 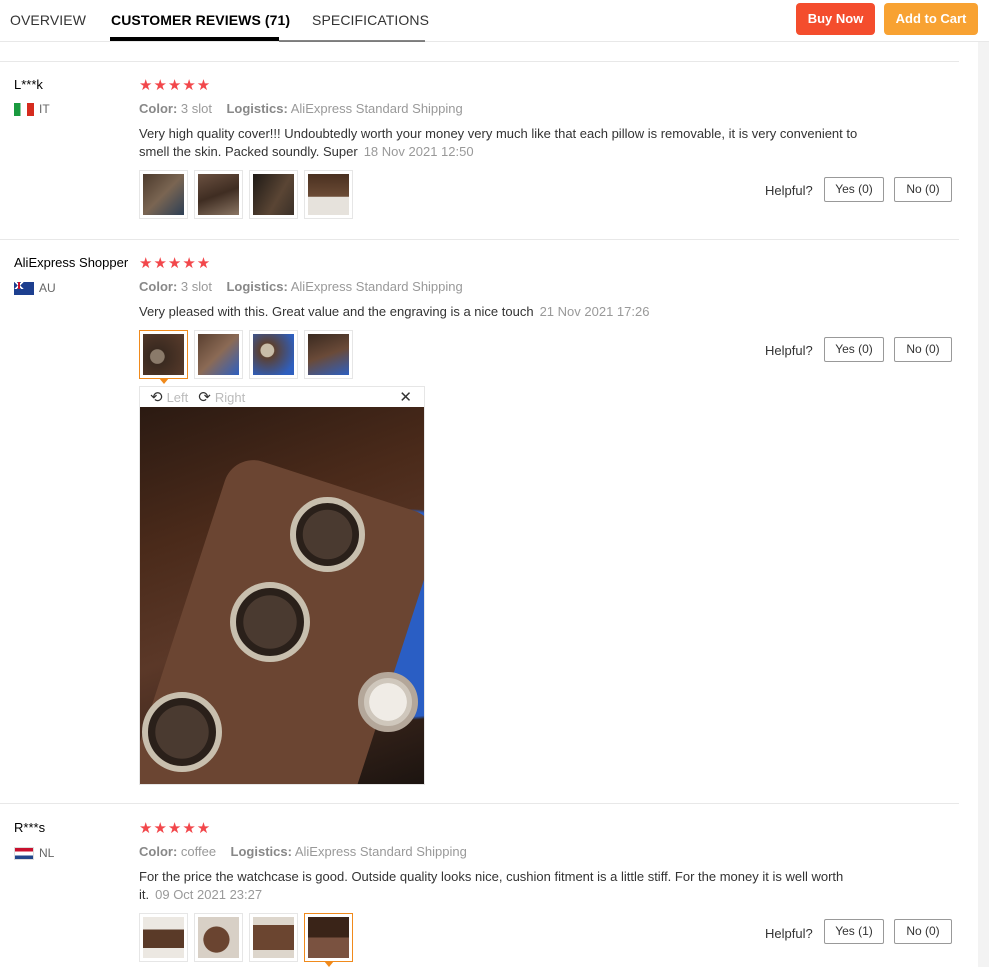 I want to click on review-date: 09 Oct 2021 23:27, so click(x=209, y=894).